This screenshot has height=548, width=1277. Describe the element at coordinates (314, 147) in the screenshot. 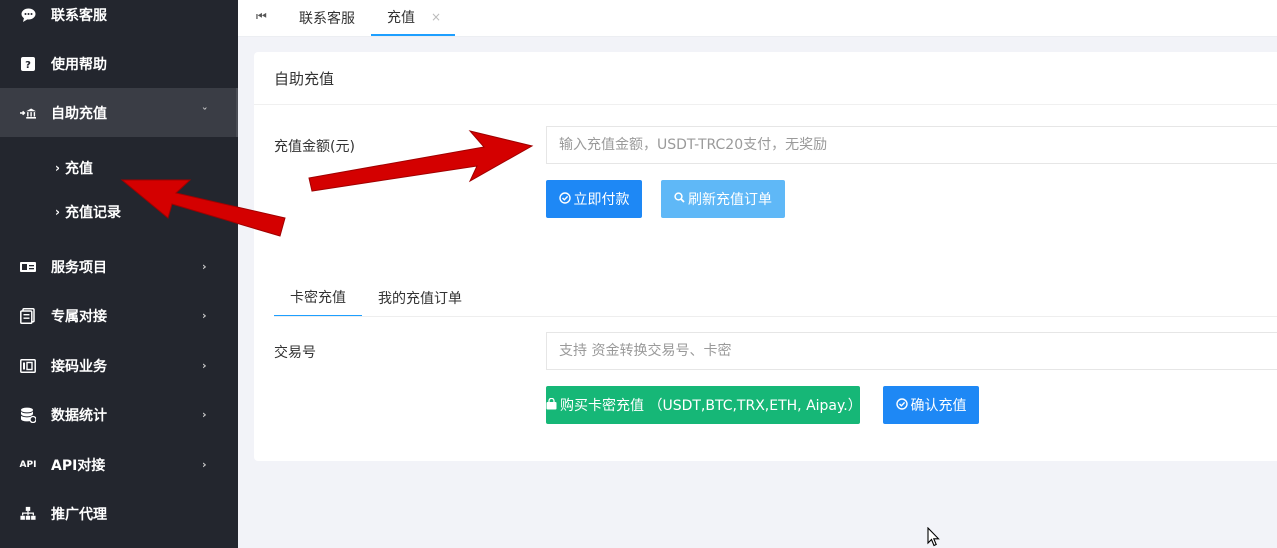

I see `amount-label: 充值金额(元)` at that location.